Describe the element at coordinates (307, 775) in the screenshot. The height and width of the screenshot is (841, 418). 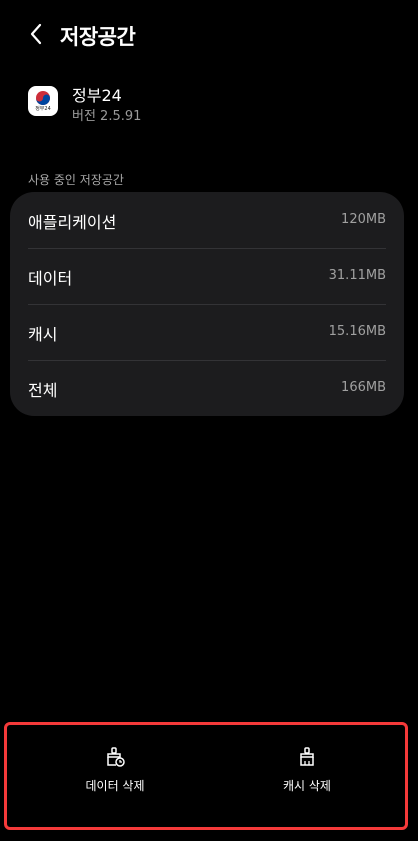
I see `clear-cache-button: 캐시 삭제` at that location.